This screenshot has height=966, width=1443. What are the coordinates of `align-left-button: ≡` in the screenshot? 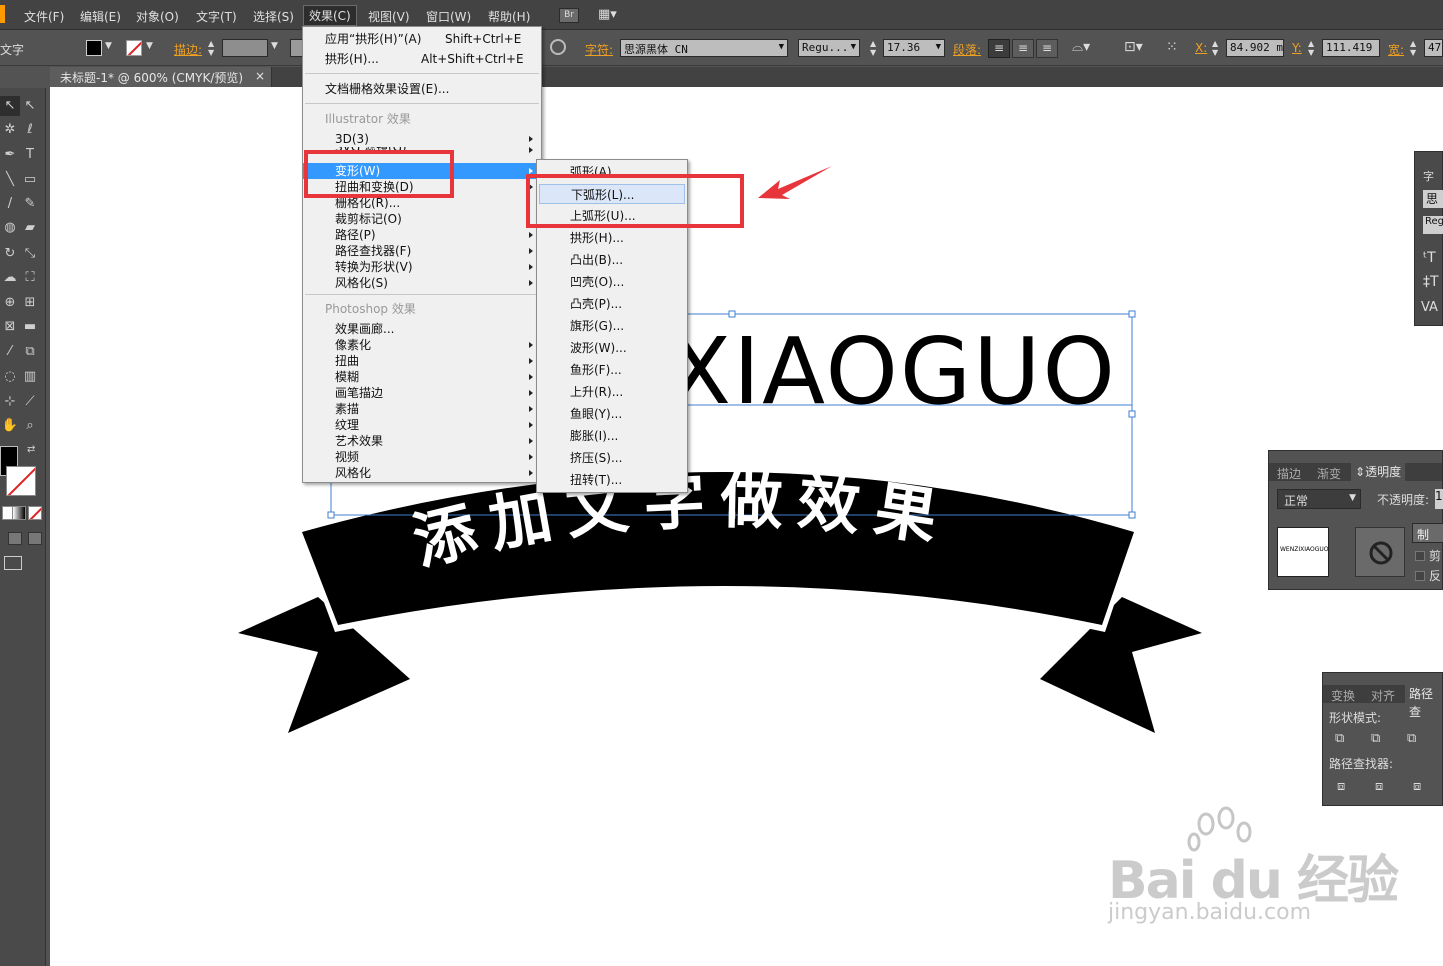 It's located at (999, 48).